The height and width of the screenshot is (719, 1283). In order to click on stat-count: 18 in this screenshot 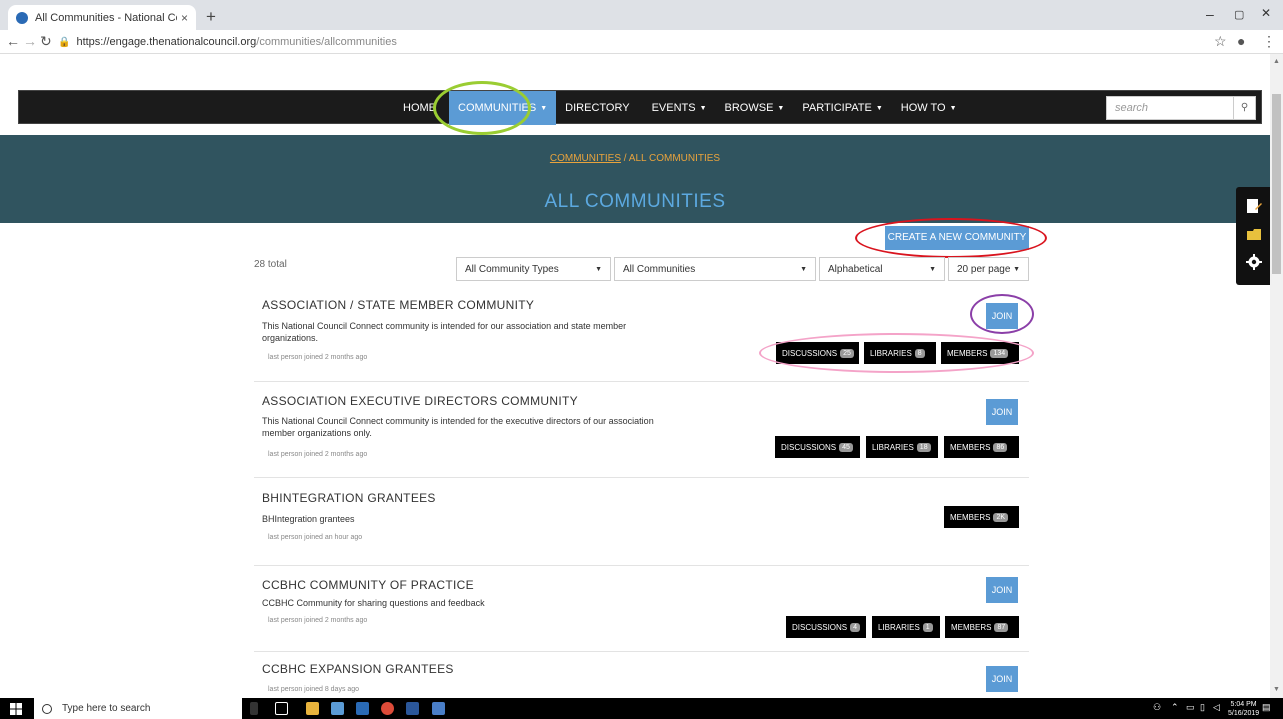, I will do `click(923, 447)`.